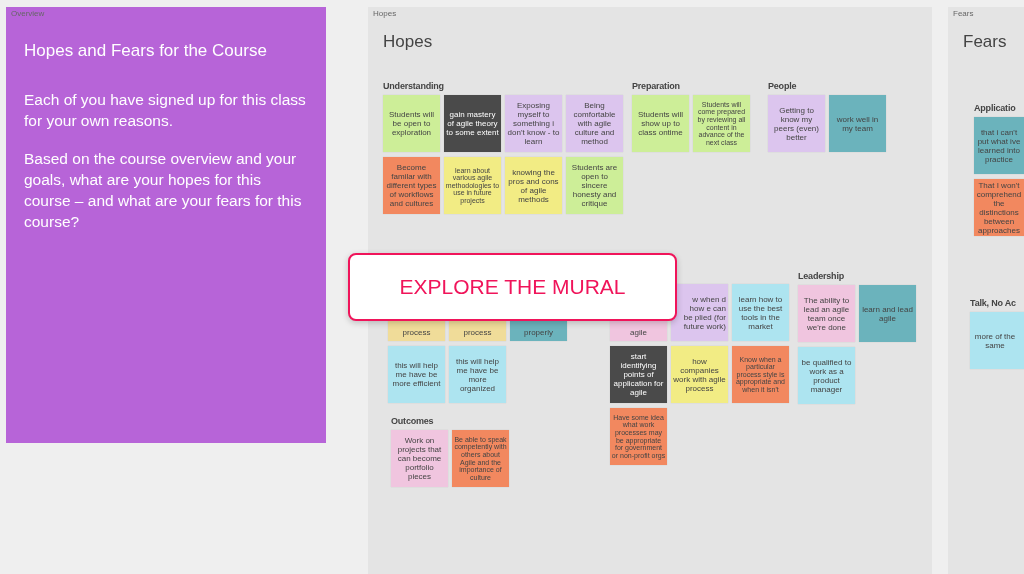 This screenshot has height=574, width=1024. I want to click on sticky-note: That I won't comprehend the distinctions between approaches, so click(999, 207).